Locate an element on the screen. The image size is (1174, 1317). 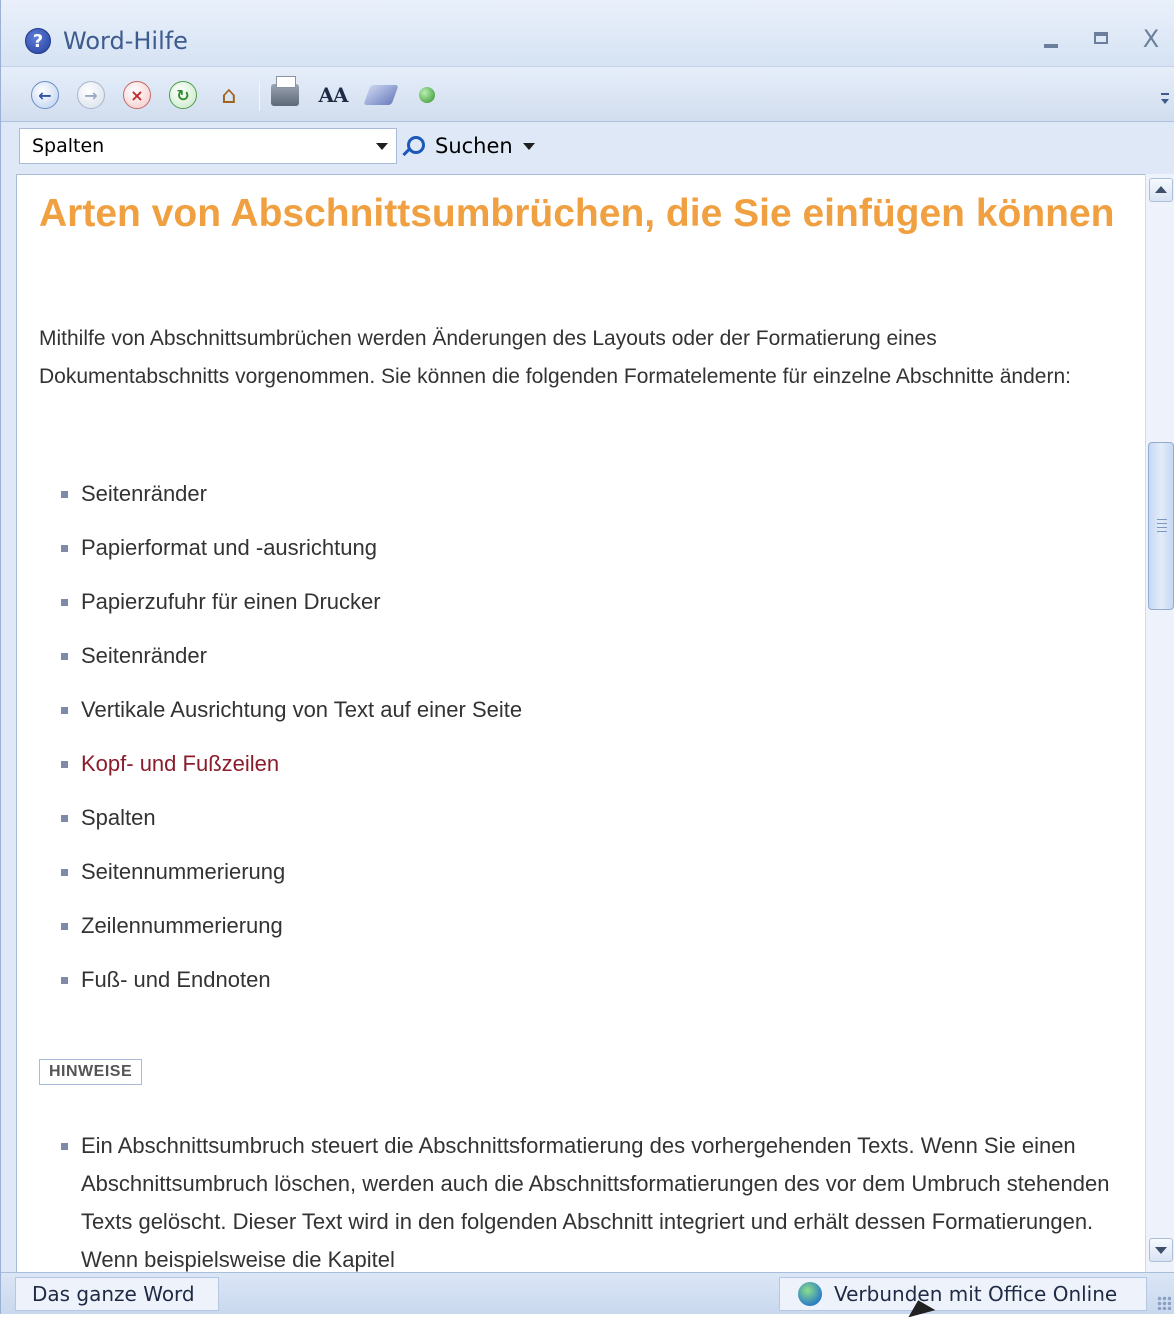
connection-status-label: Verbunden mit Office Online is located at coordinates (976, 1294).